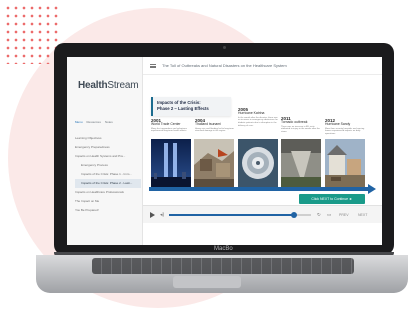 This screenshot has width=409, height=318. I want to click on timeline-bar, so click(259, 189).